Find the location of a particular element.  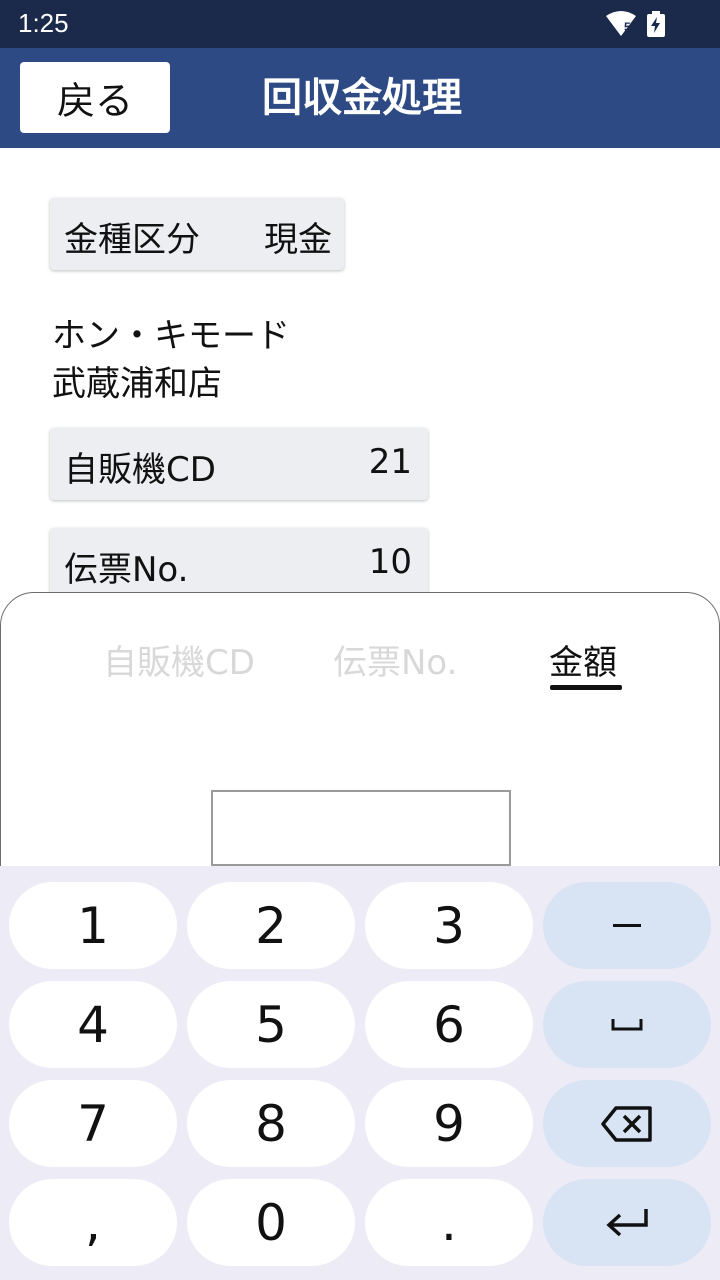

key-backspace is located at coordinates (627, 1123).